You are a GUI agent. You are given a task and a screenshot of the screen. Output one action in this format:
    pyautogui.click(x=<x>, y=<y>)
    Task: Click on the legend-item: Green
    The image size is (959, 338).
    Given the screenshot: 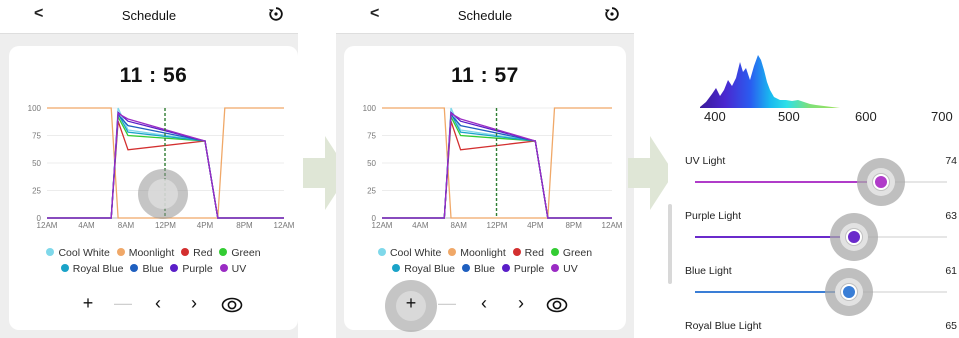 What is the action you would take?
    pyautogui.click(x=571, y=253)
    